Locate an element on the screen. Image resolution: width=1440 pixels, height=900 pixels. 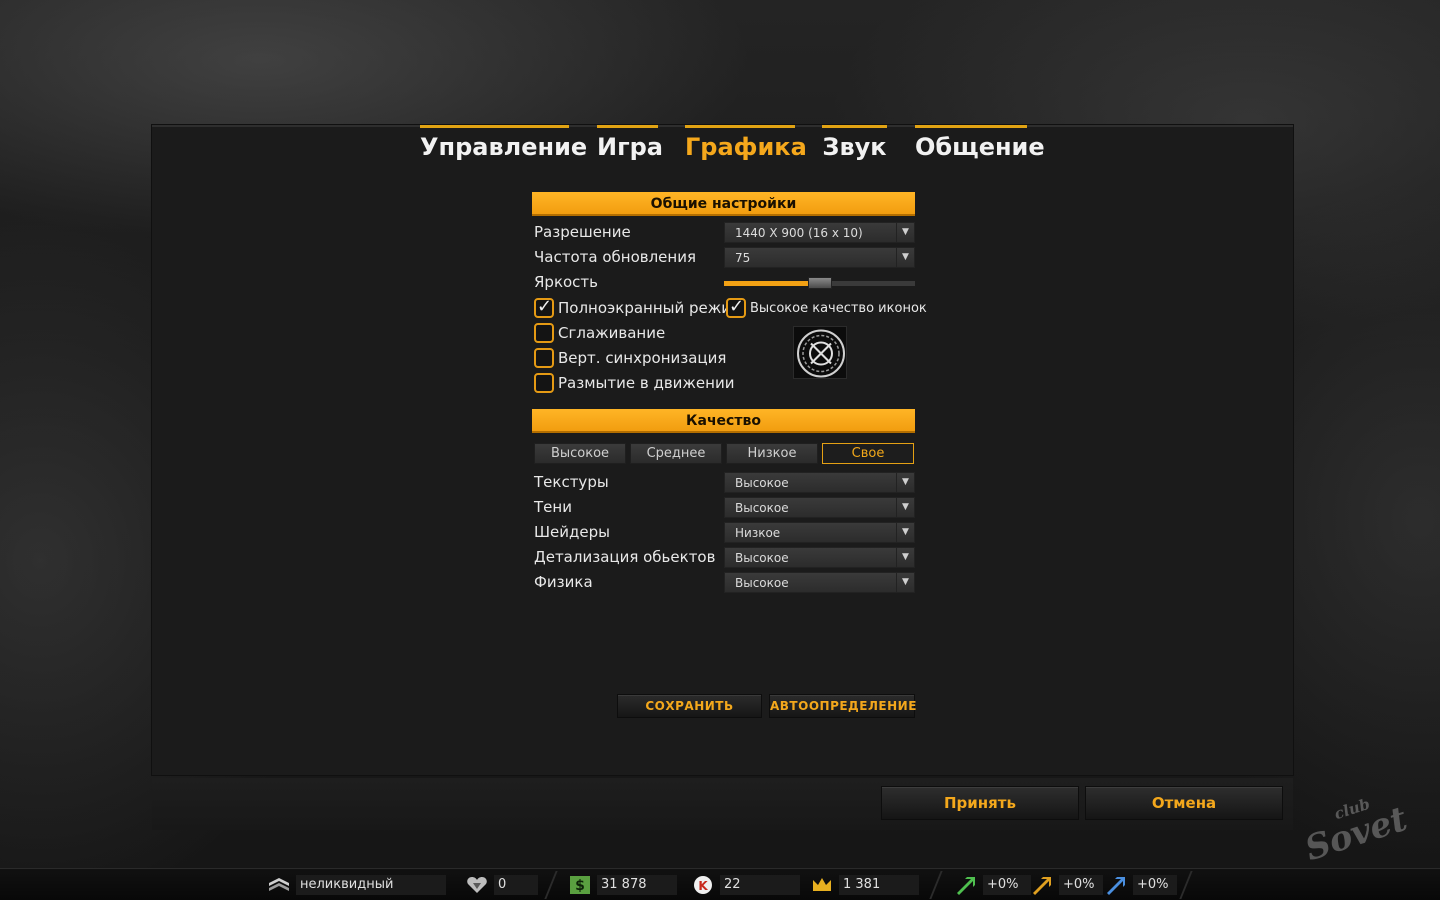
tab-game: Игра is located at coordinates (630, 144).